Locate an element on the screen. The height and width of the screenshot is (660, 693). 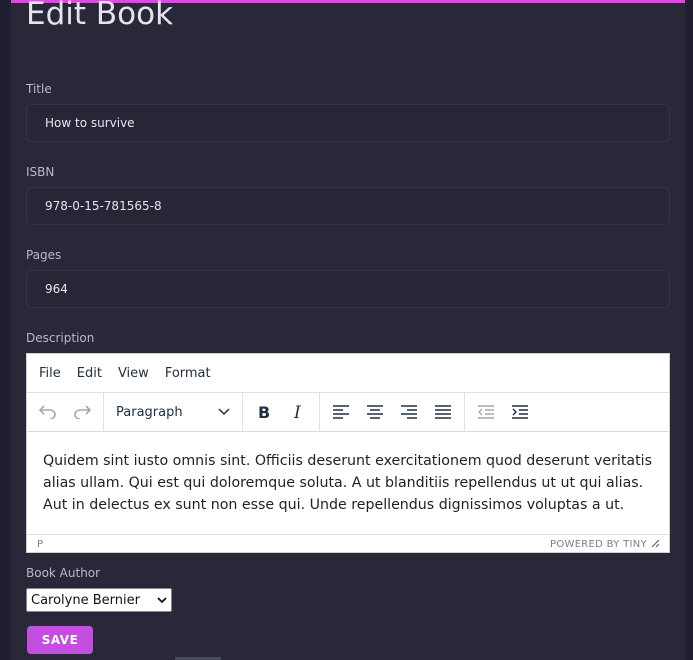
indent-group is located at coordinates (503, 412).